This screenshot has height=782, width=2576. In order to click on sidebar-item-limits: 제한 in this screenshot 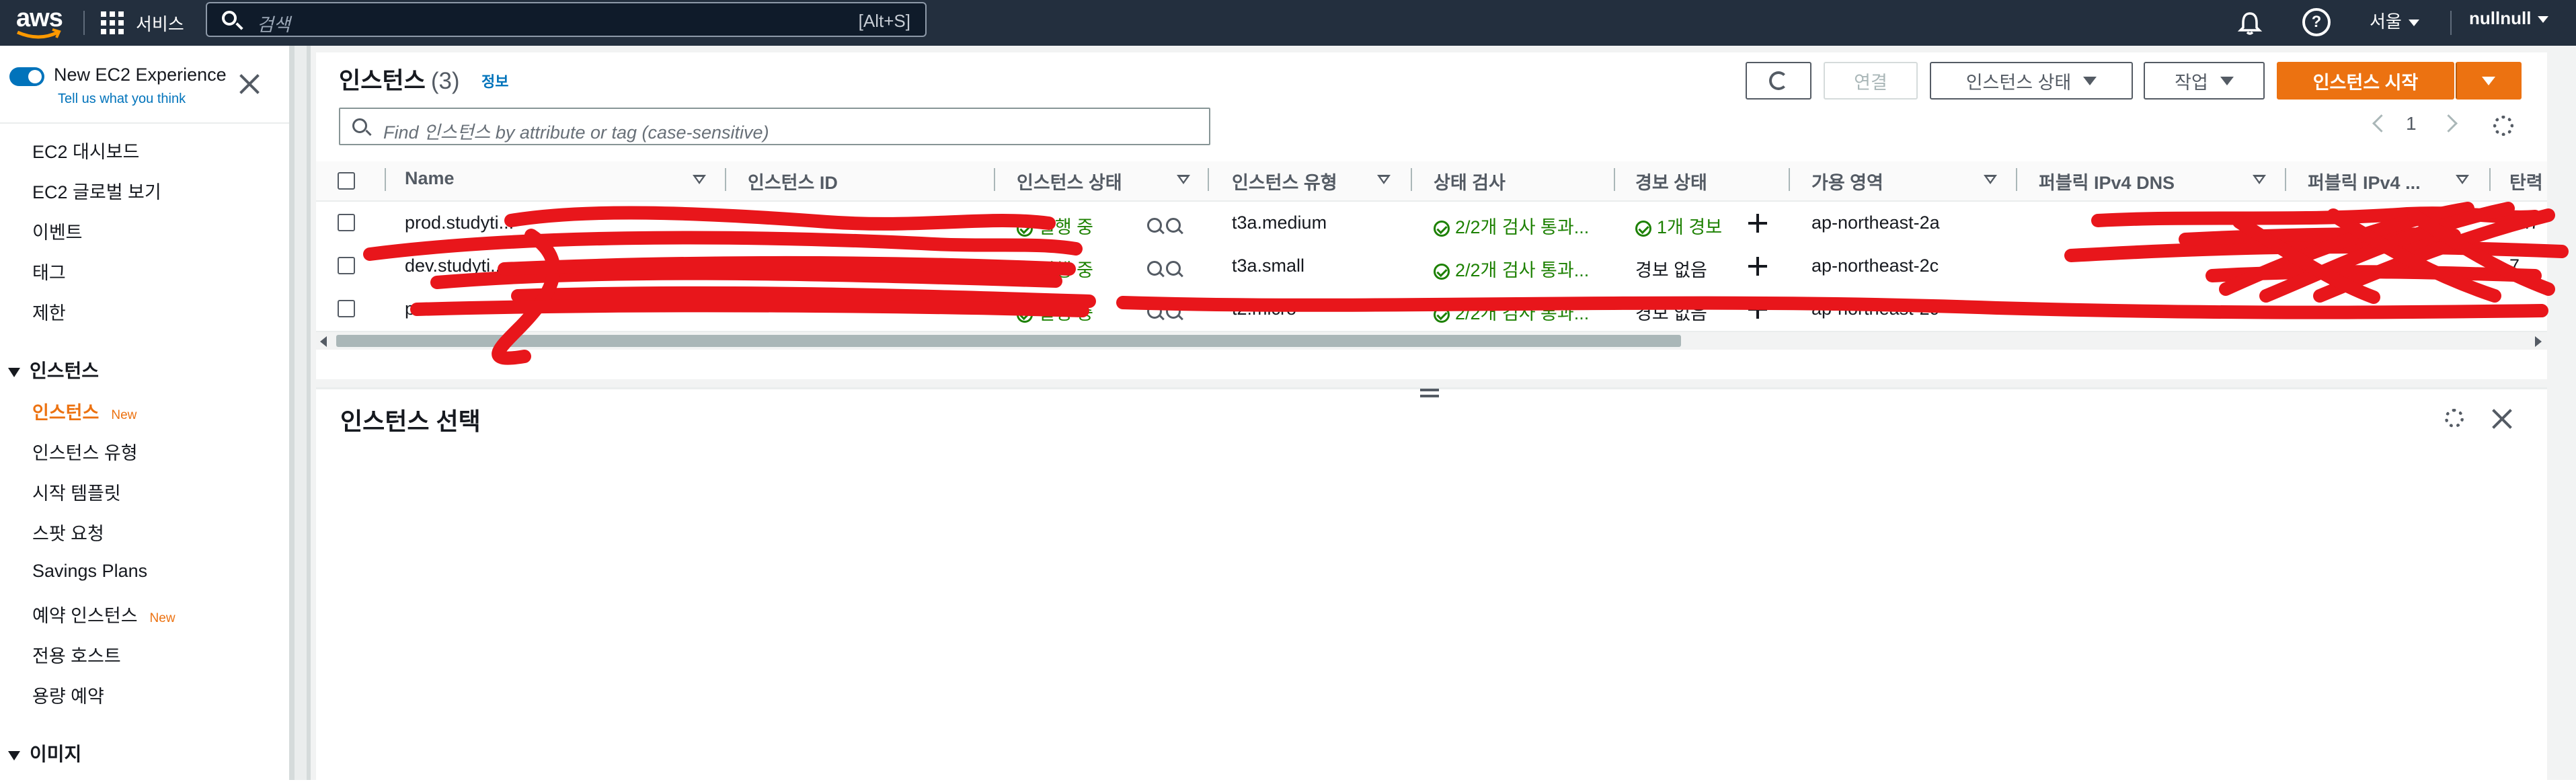, I will do `click(49, 312)`.